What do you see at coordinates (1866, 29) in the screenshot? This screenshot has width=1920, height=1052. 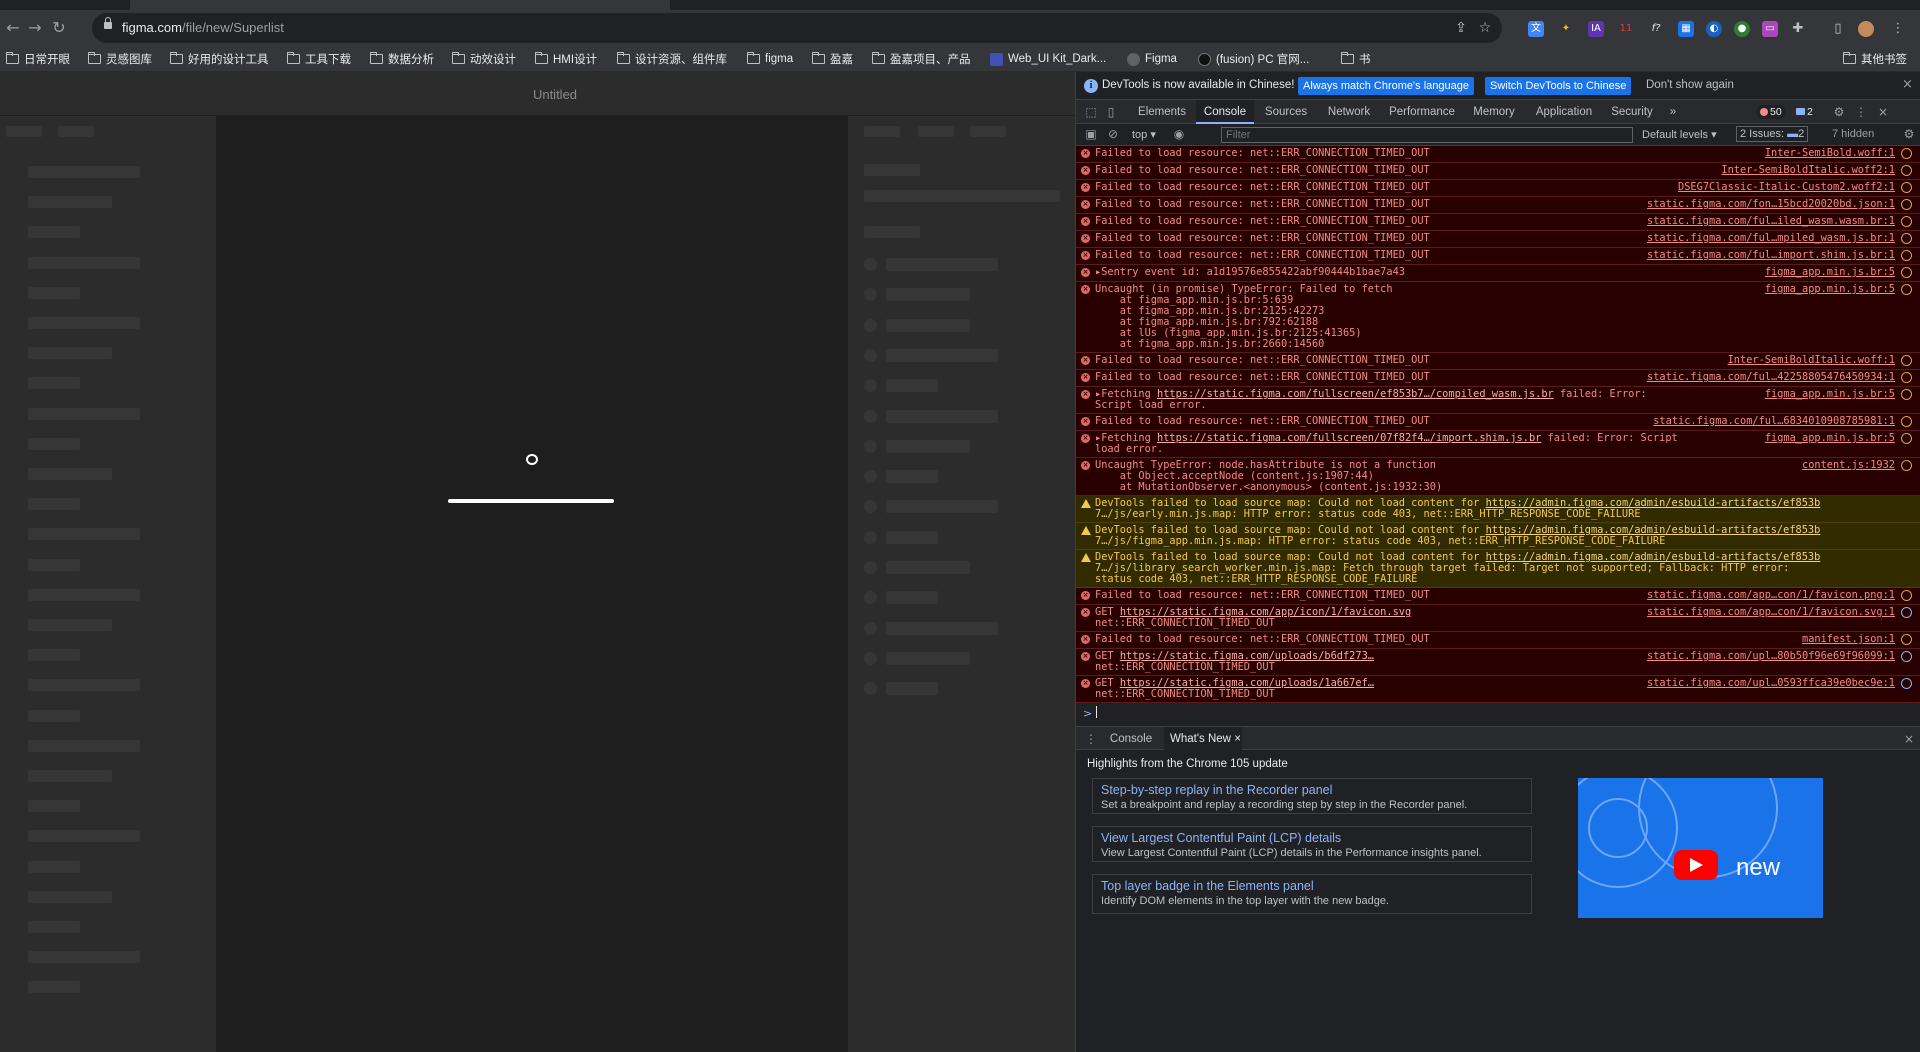 I see `profile-avatar` at bounding box center [1866, 29].